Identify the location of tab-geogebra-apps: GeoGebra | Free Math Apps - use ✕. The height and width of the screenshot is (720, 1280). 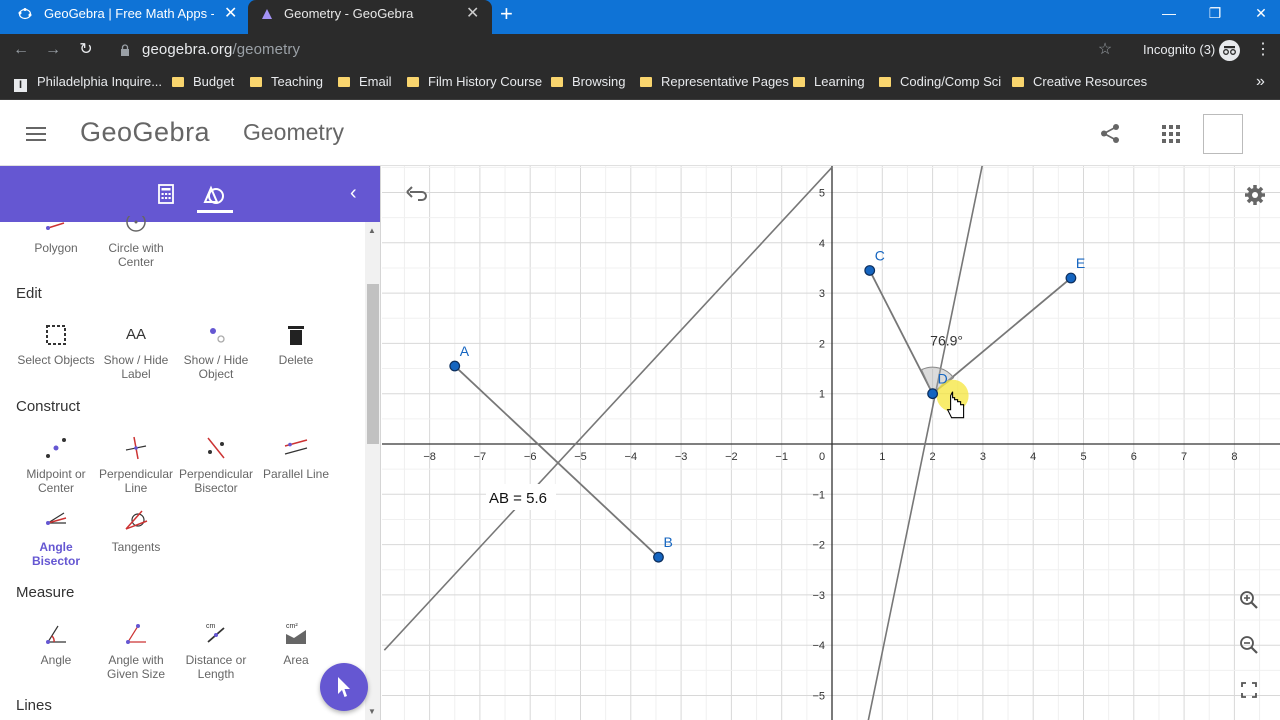
(124, 14).